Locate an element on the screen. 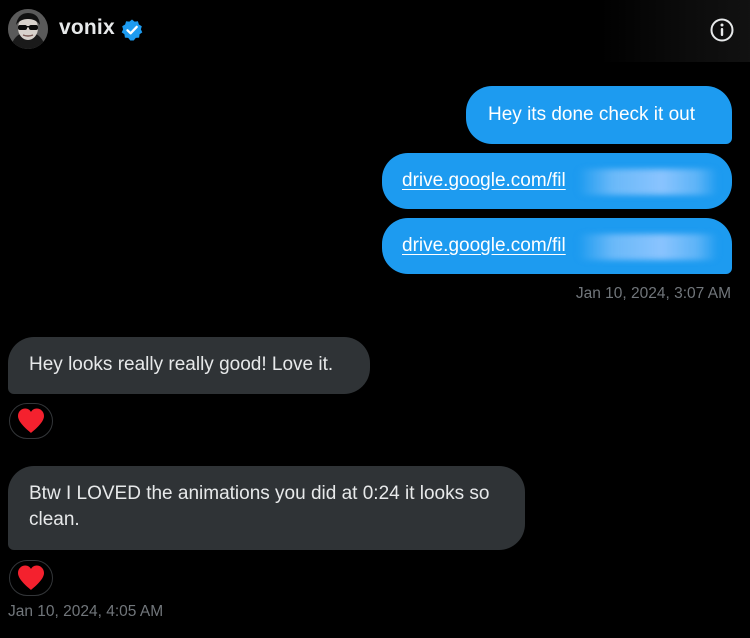 This screenshot has height=638, width=750. sent-message: Hey its done check it out is located at coordinates (599, 115).